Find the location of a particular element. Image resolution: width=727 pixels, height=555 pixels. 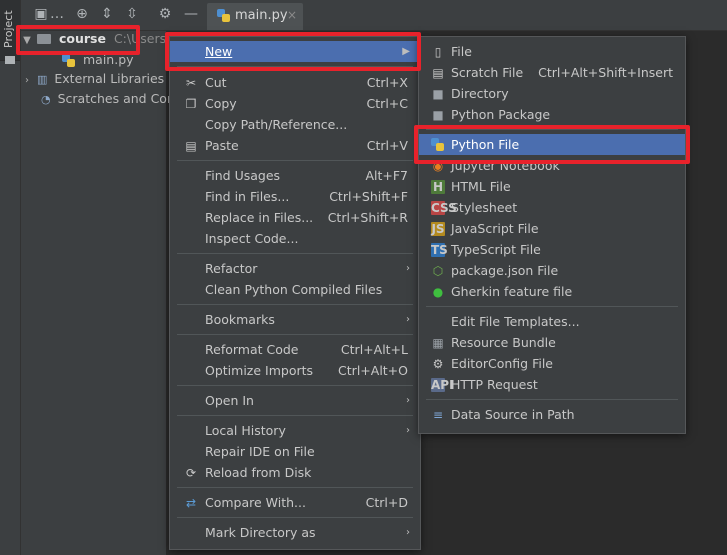

submenu-item-scratch-file: ▤ Scratch File Ctrl+Alt+Shift+Insert is located at coordinates (552, 72).